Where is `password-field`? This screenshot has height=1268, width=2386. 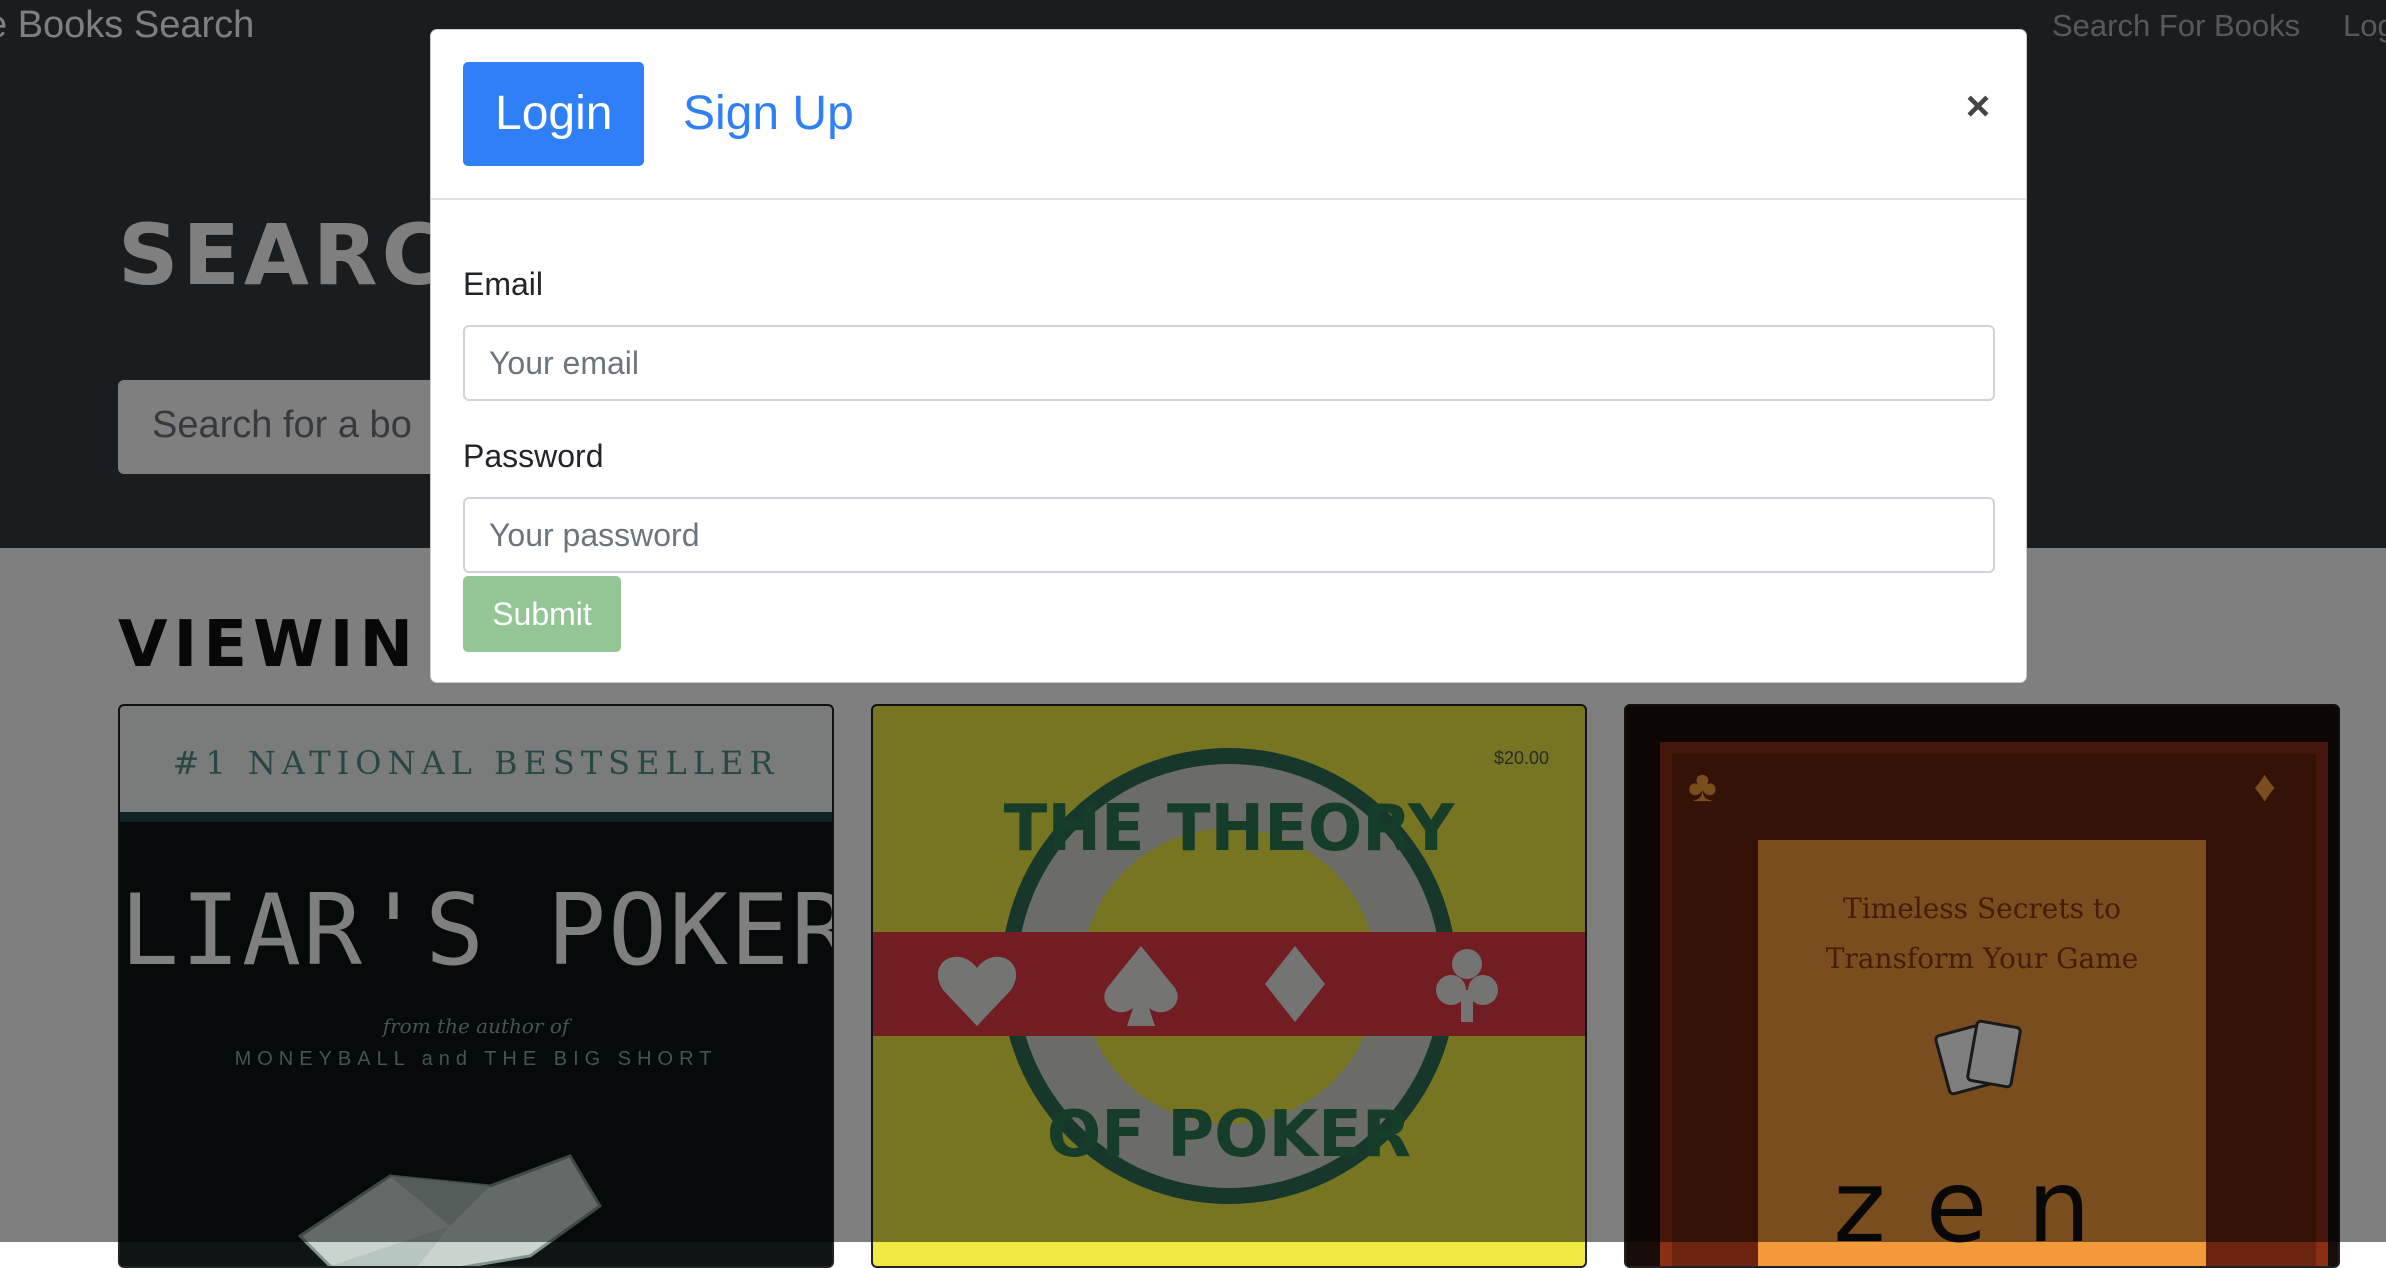
password-field is located at coordinates (1229, 535).